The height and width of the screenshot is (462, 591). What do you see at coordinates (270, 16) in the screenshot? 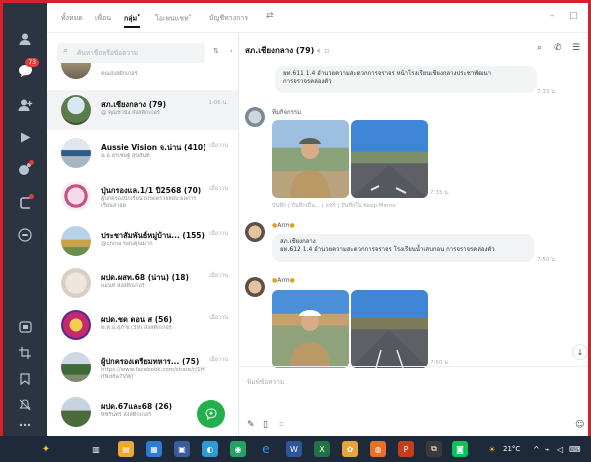
I see `filter-icon: ⇄` at bounding box center [270, 16].